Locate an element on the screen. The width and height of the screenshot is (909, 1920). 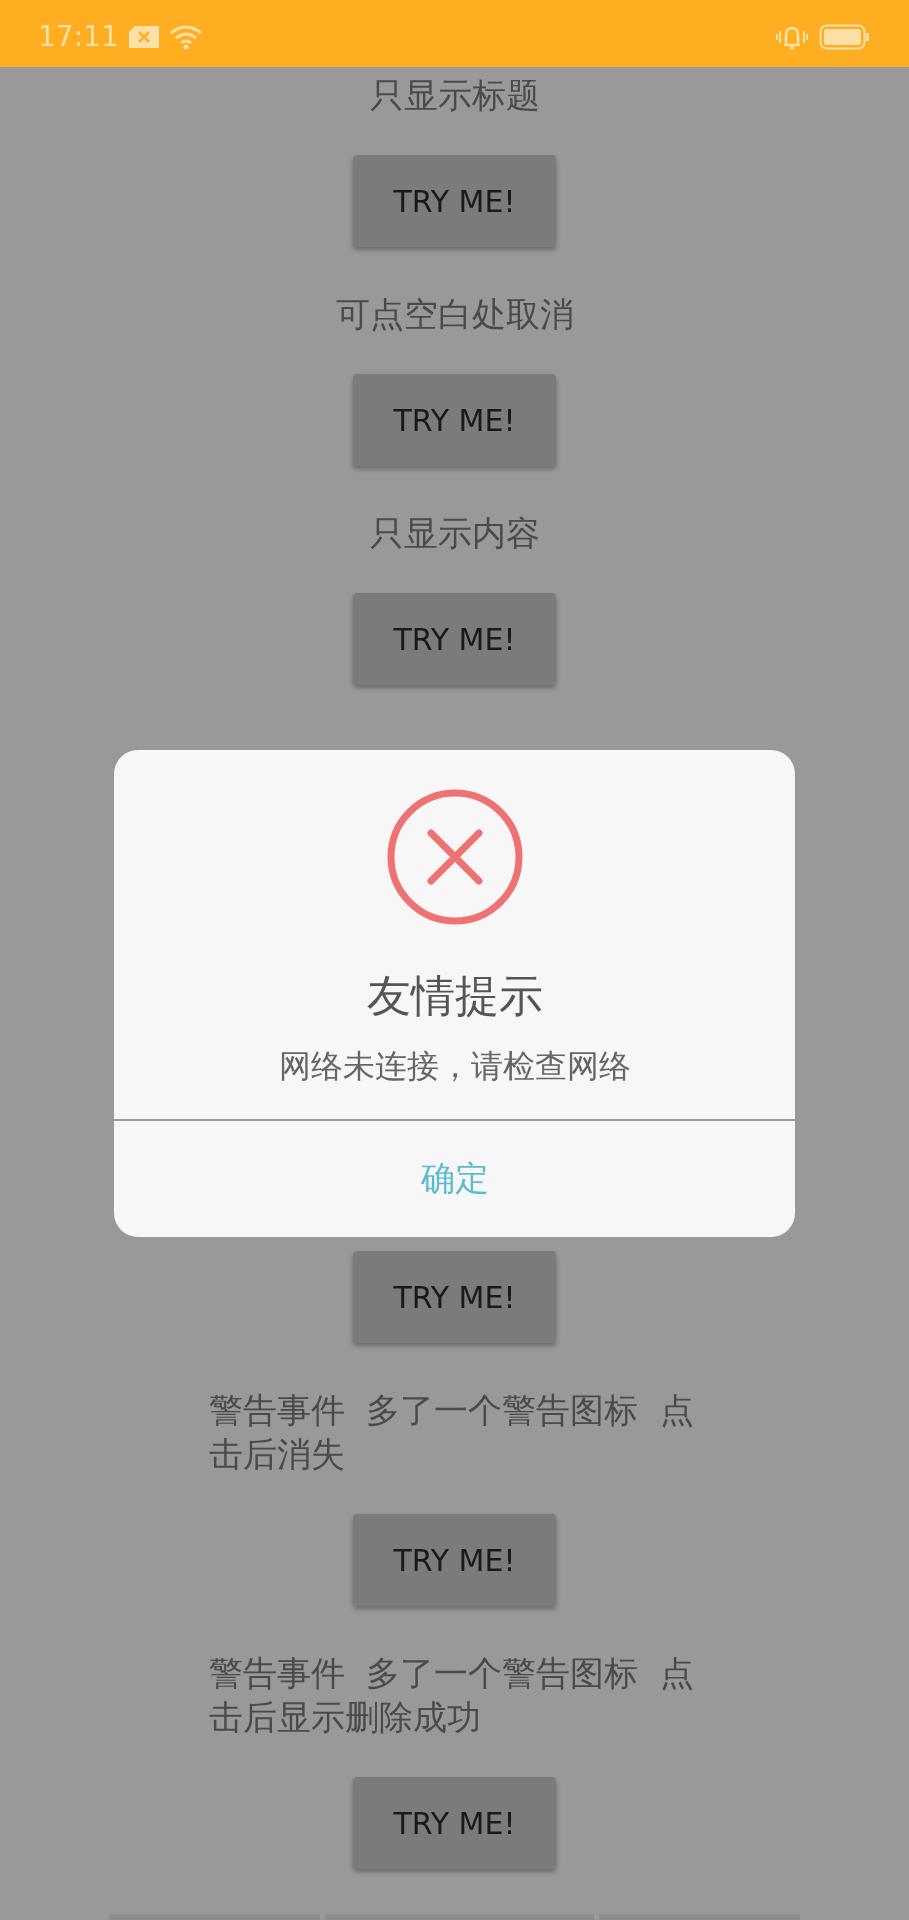
error-icon is located at coordinates (454, 857).